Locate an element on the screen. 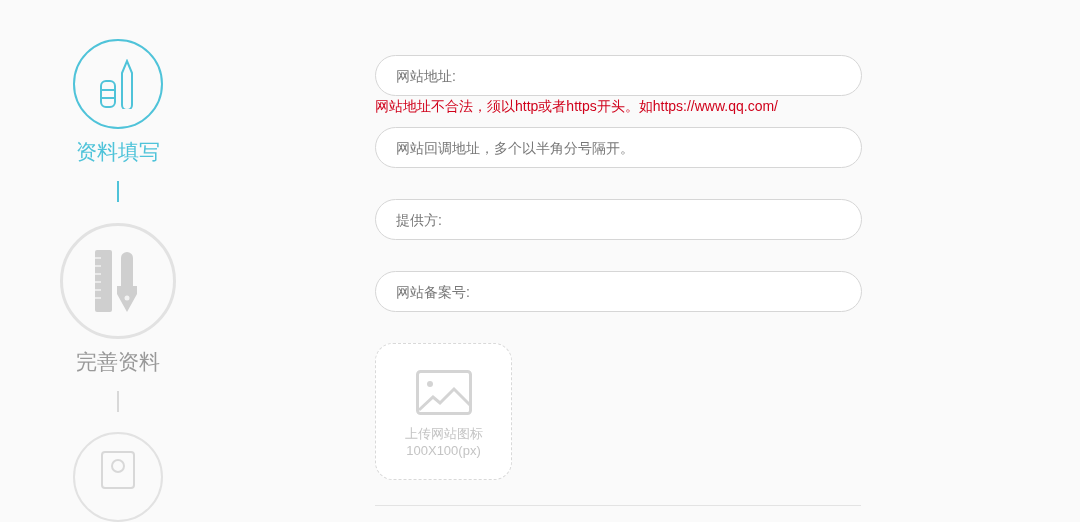 This screenshot has height=522, width=1080. upload-button: 上传网站图标 100X100(px) is located at coordinates (443, 411).